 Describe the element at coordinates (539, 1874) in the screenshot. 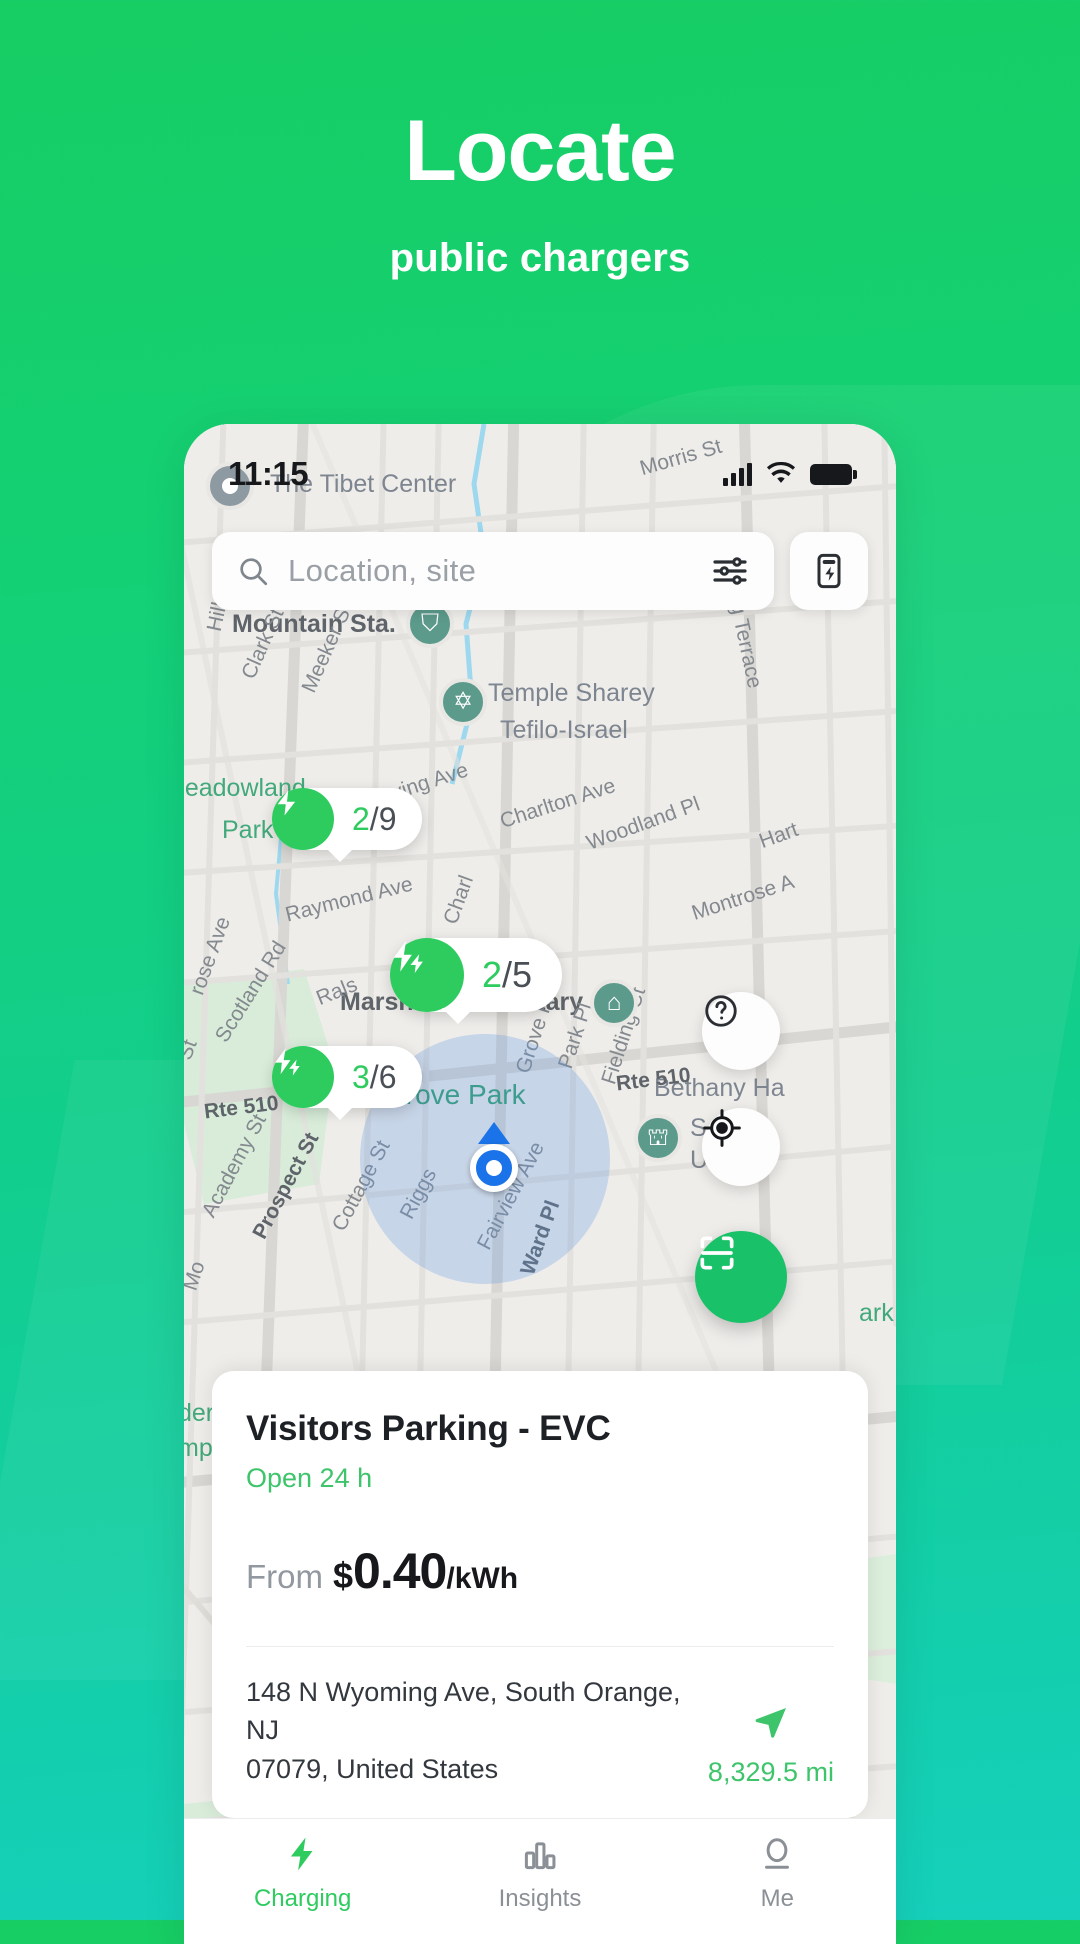

I see `tab-insights: Insights` at that location.